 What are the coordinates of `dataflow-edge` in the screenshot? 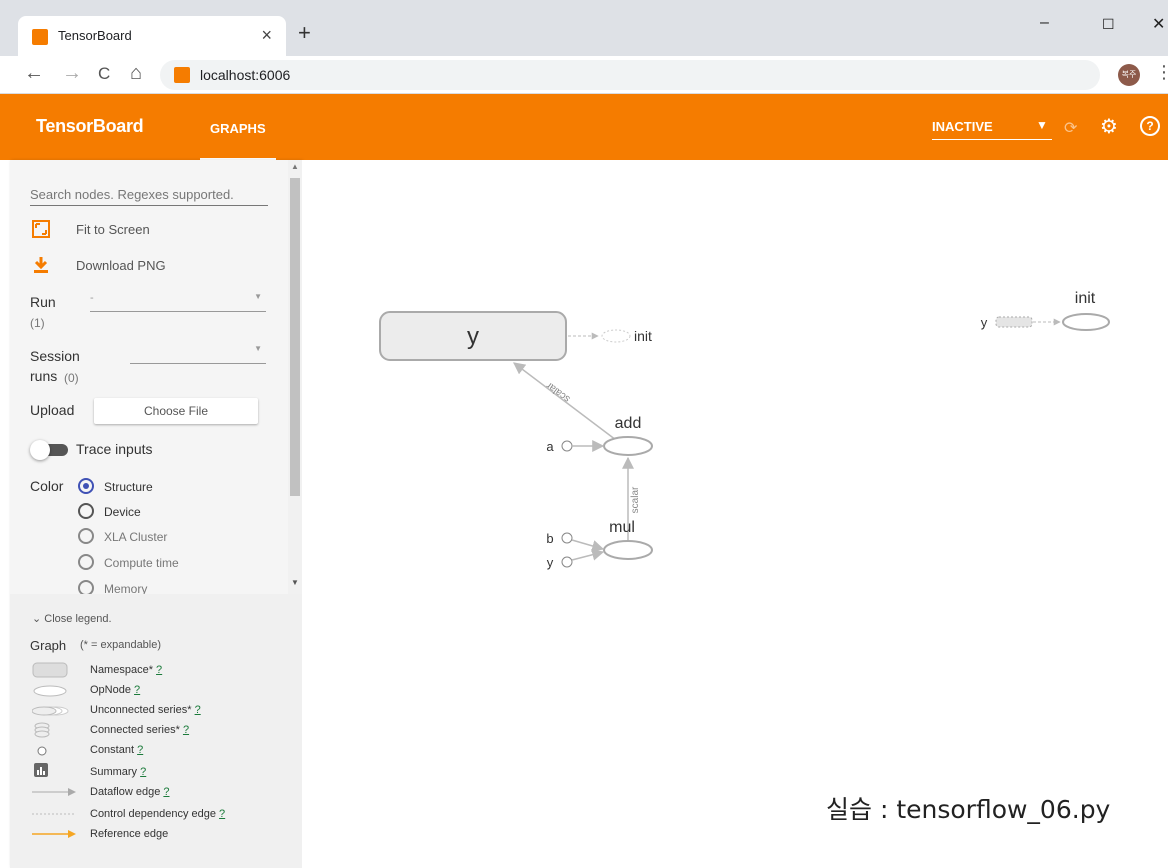 It's located at (588, 545).